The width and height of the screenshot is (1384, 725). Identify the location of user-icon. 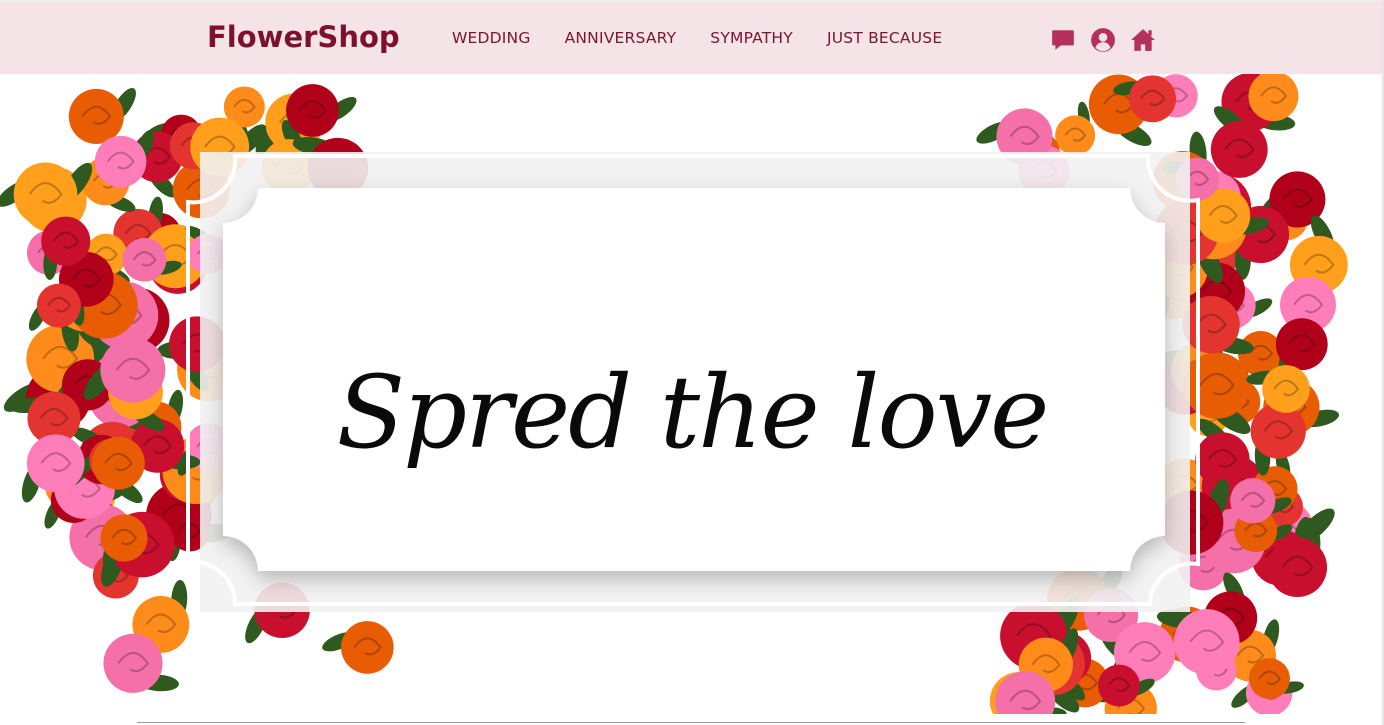
(1103, 40).